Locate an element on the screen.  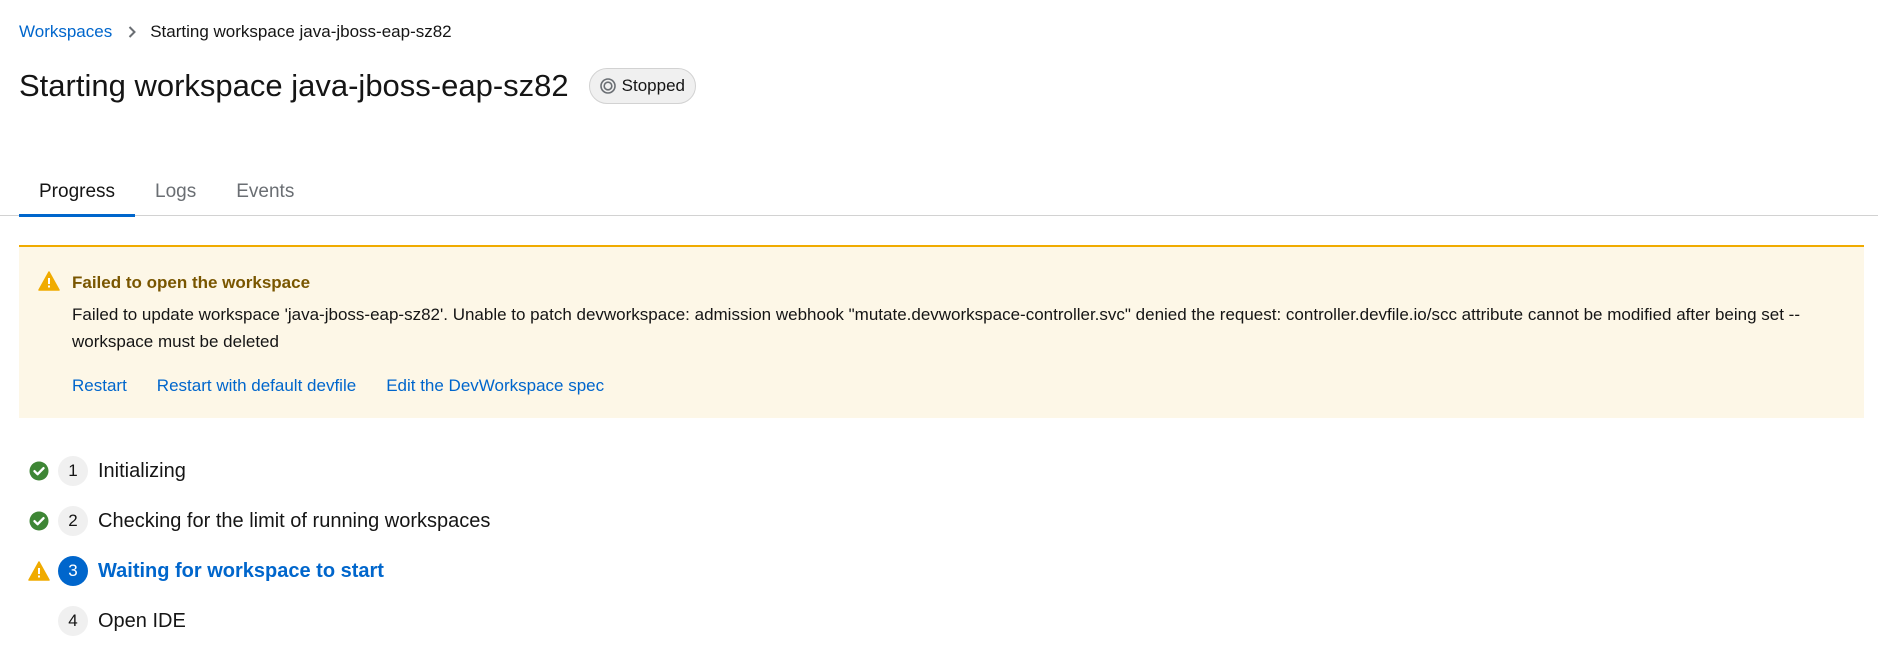
step-status-placeholder is located at coordinates (39, 621).